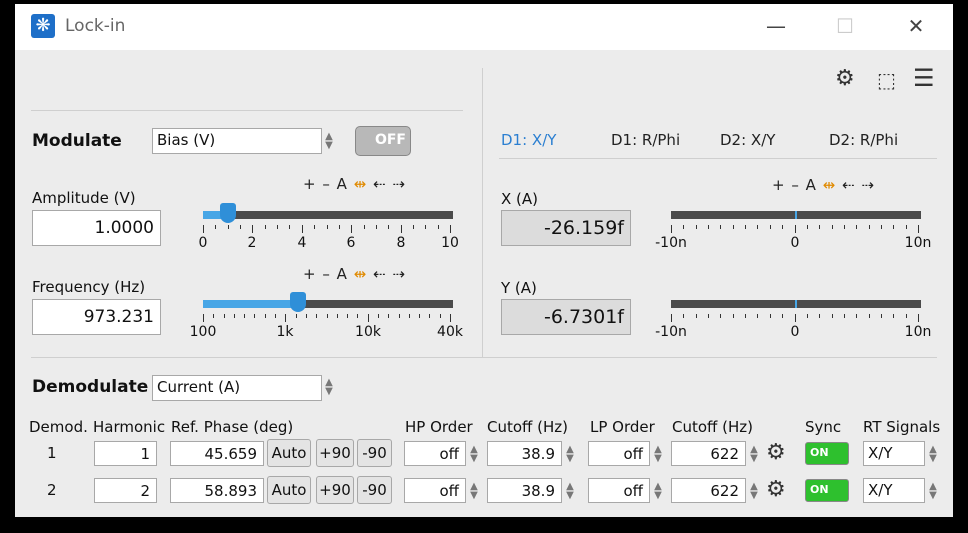  What do you see at coordinates (776, 26) in the screenshot?
I see `minimize-button: —` at bounding box center [776, 26].